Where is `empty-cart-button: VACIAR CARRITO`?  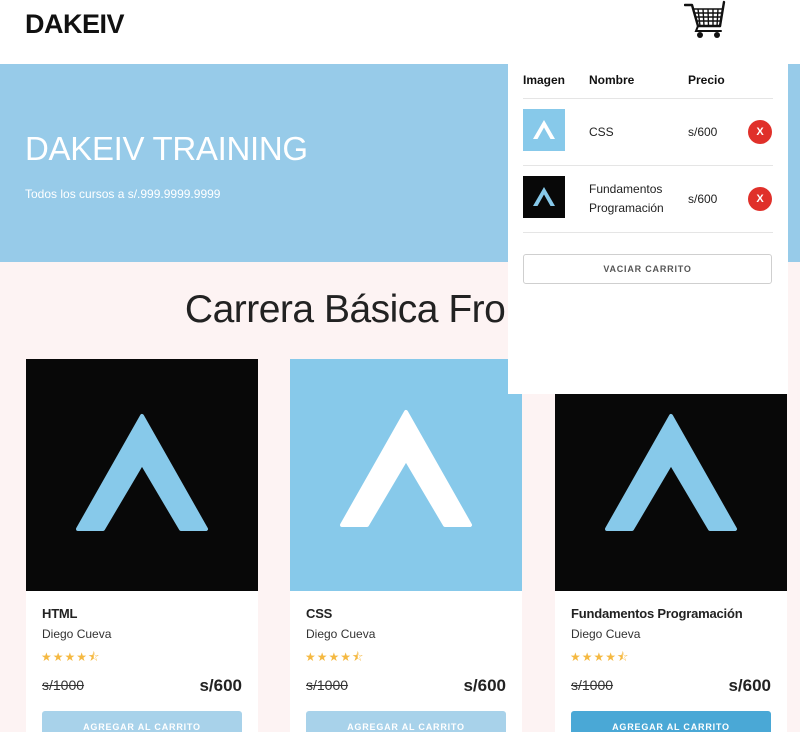 empty-cart-button: VACIAR CARRITO is located at coordinates (647, 269).